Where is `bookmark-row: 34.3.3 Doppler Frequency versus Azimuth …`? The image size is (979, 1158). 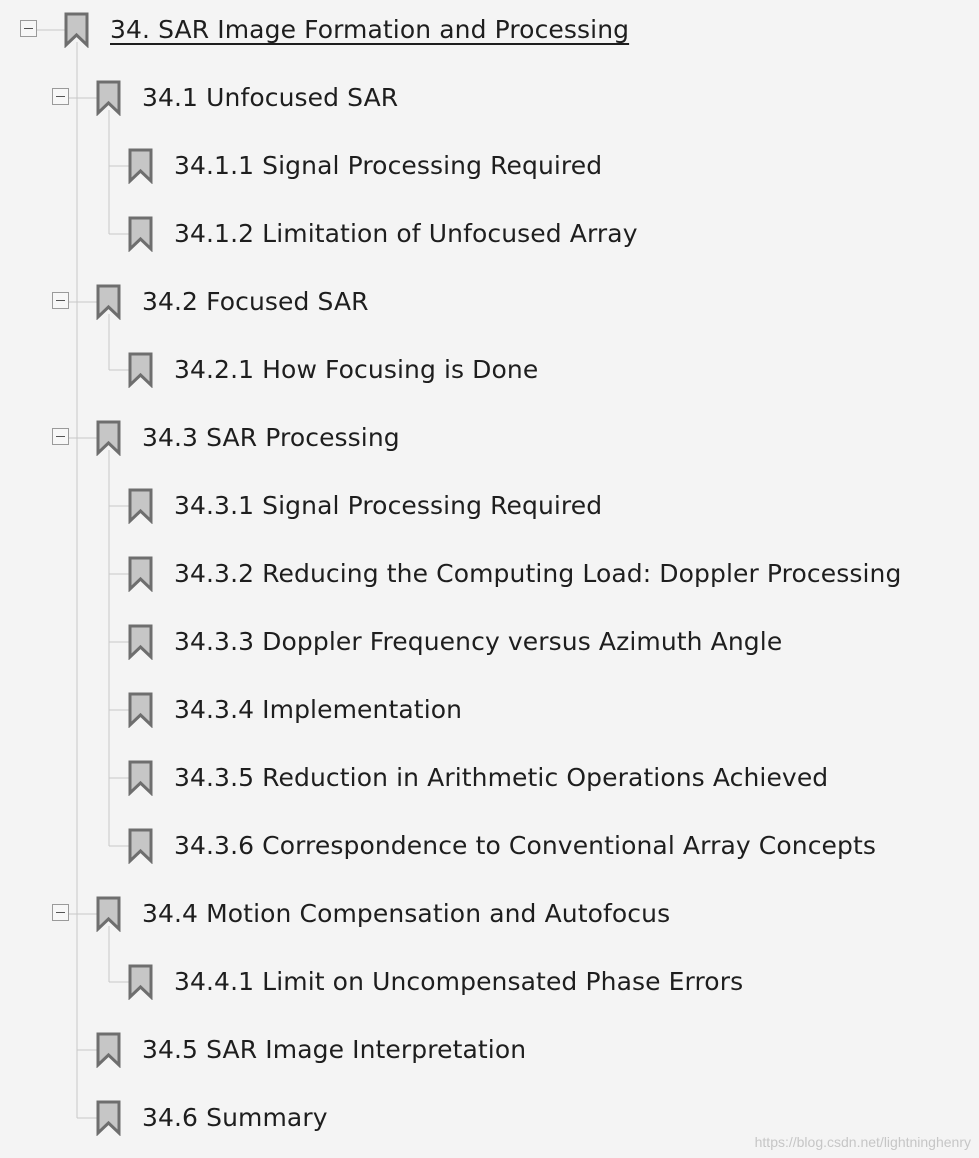 bookmark-row: 34.3.3 Doppler Frequency versus Azimuth … is located at coordinates (489, 642).